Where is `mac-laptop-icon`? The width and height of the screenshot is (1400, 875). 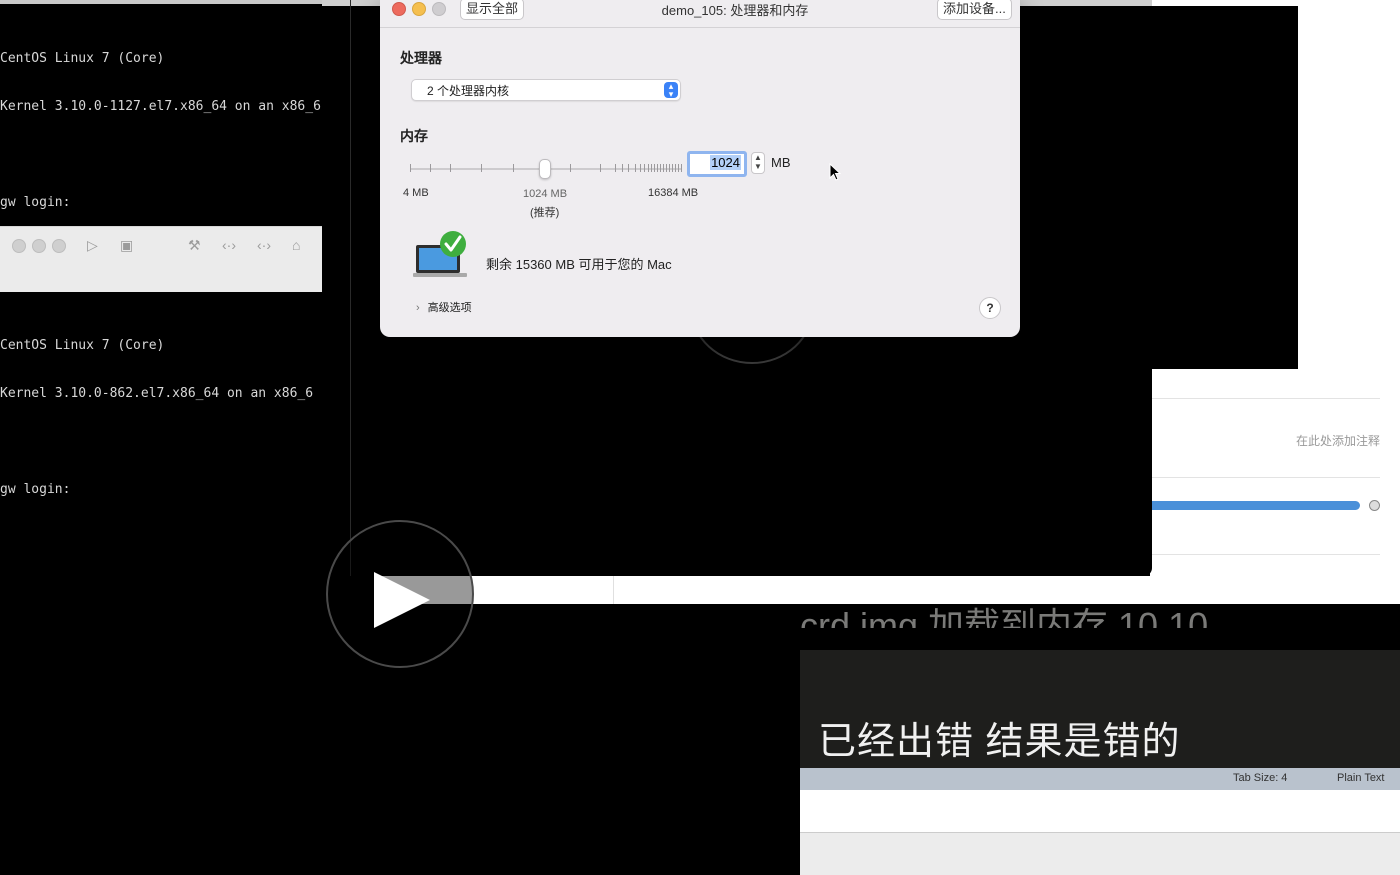
mac-laptop-icon is located at coordinates (440, 254).